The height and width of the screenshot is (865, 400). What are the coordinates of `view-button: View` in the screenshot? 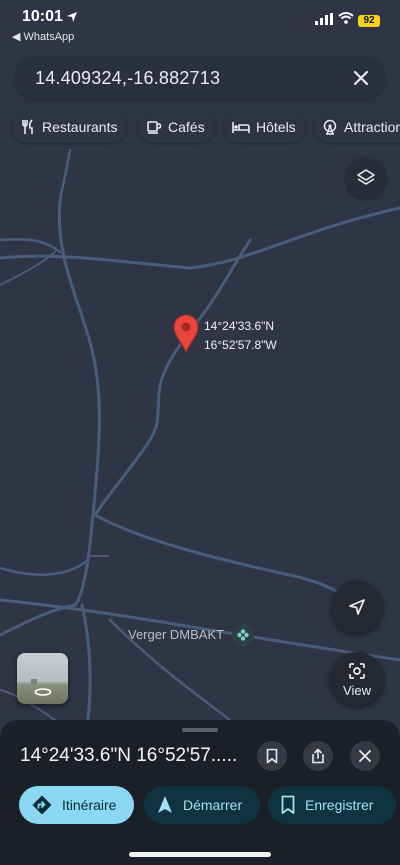 It's located at (357, 679).